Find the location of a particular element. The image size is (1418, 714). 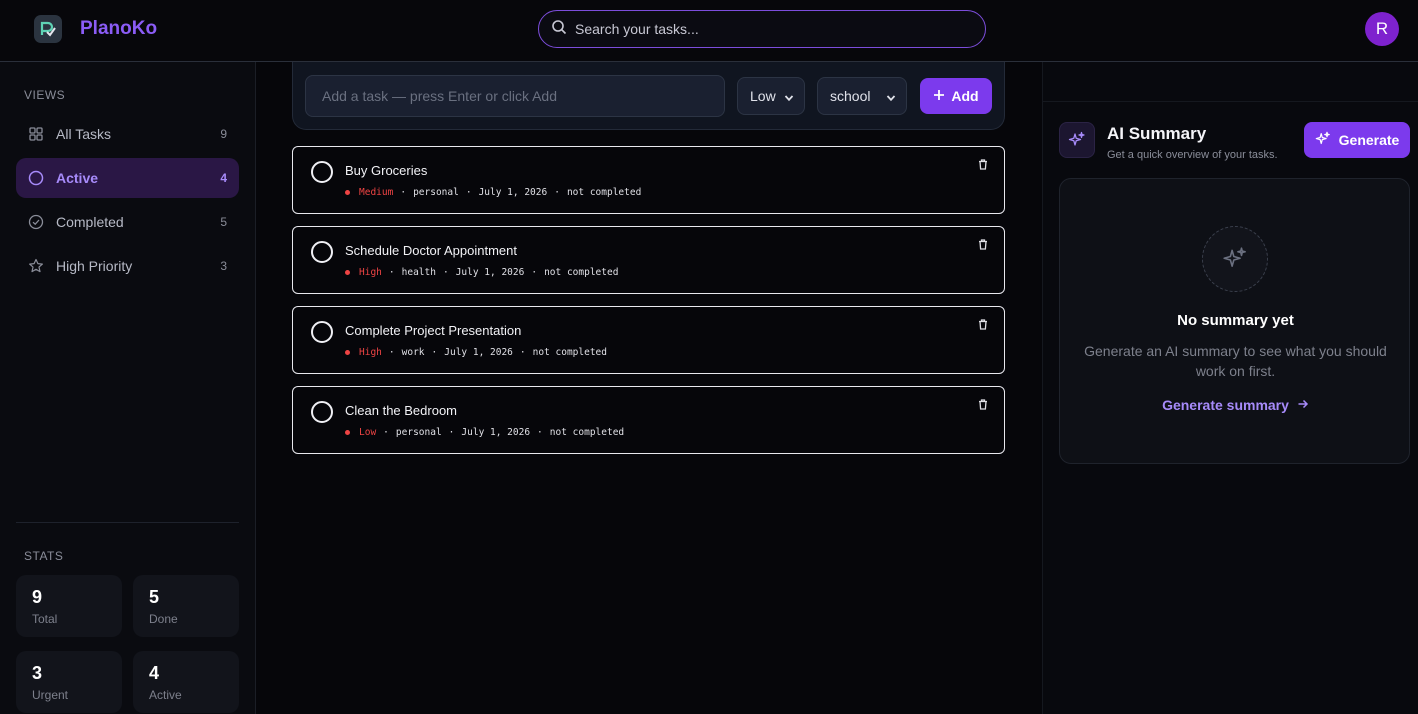

sidebar-item-count: 5 is located at coordinates (223, 222).